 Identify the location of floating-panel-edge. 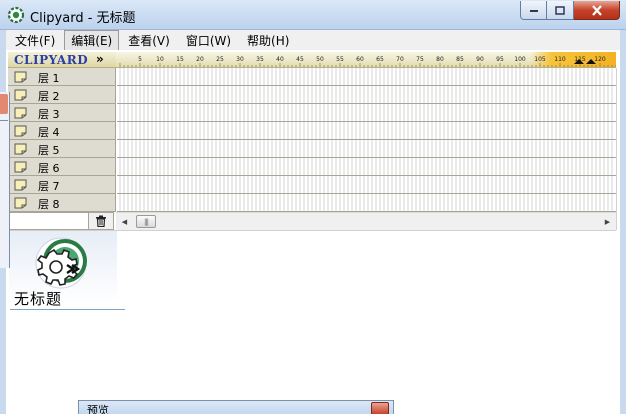
(5, 180).